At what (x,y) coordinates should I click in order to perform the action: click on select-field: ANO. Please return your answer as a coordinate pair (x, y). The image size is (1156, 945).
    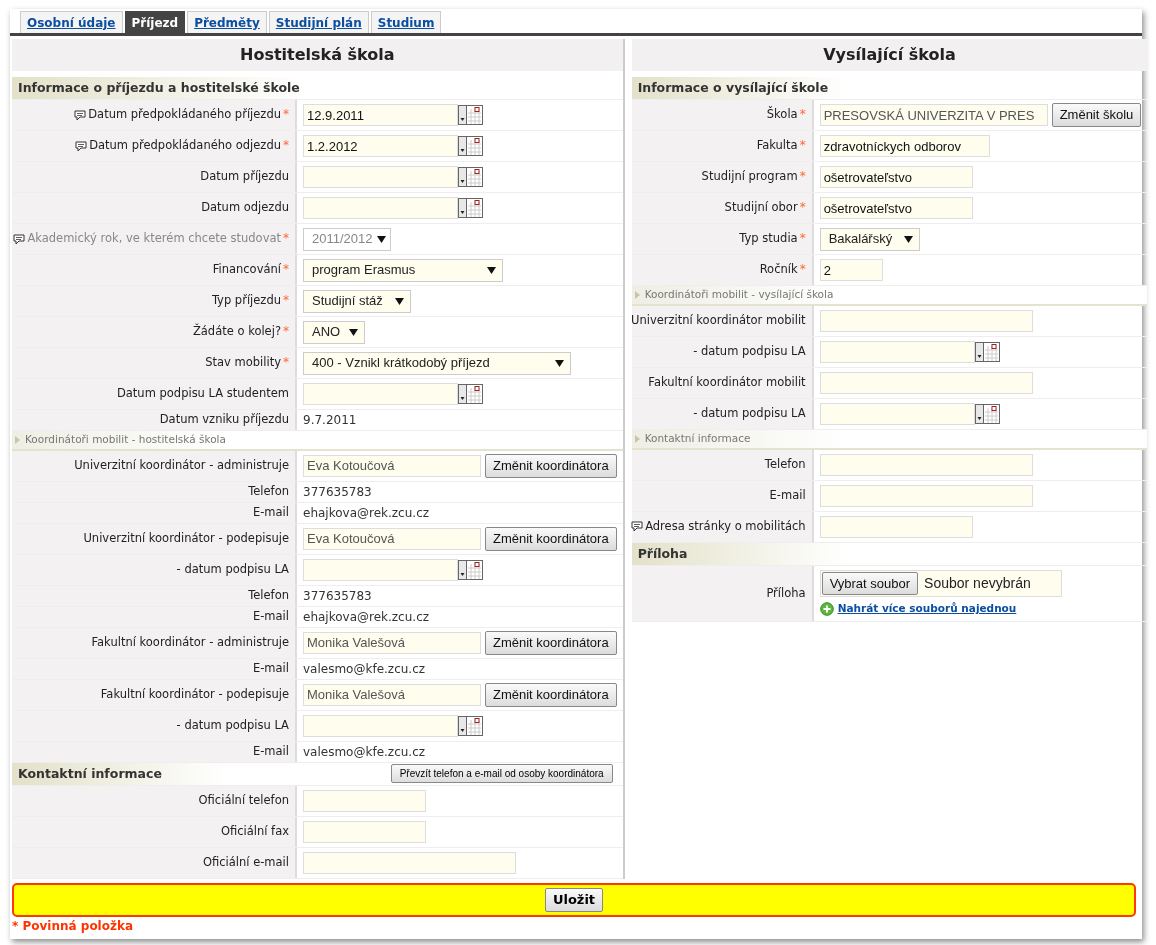
    Looking at the image, I should click on (334, 332).